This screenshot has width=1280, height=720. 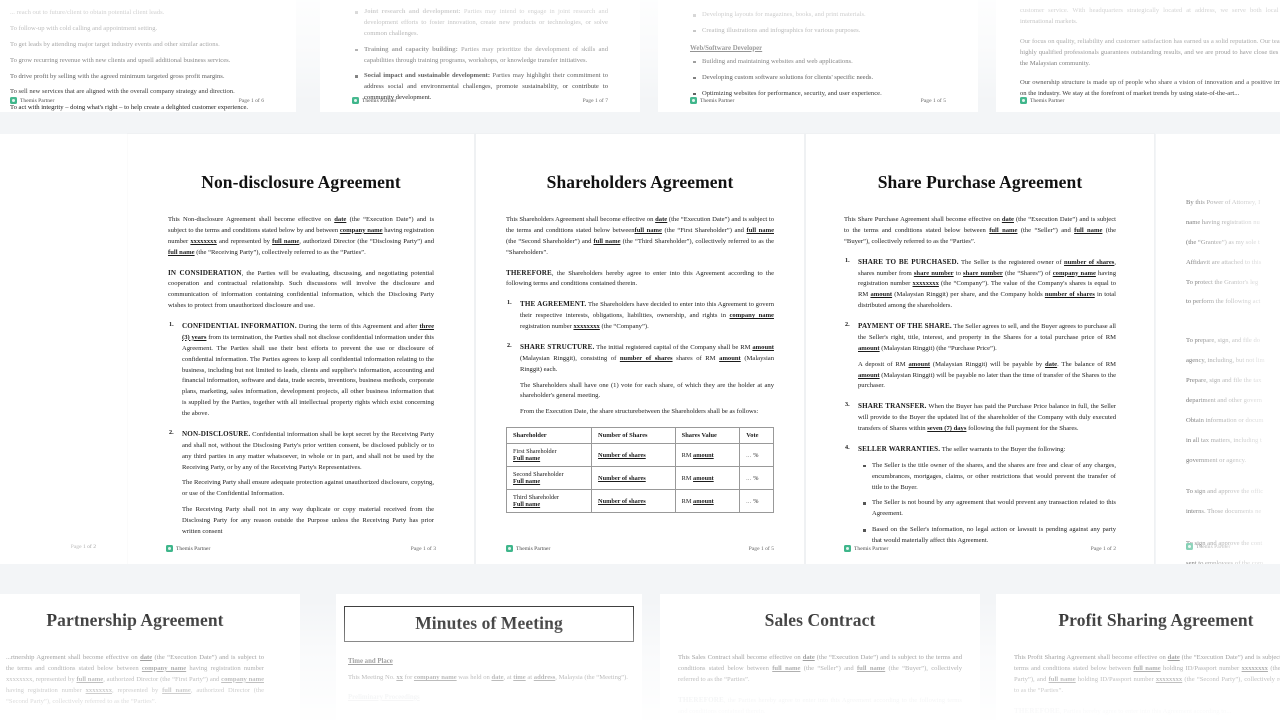 I want to click on doc-title: Non-disclosure Agreement, so click(x=301, y=182).